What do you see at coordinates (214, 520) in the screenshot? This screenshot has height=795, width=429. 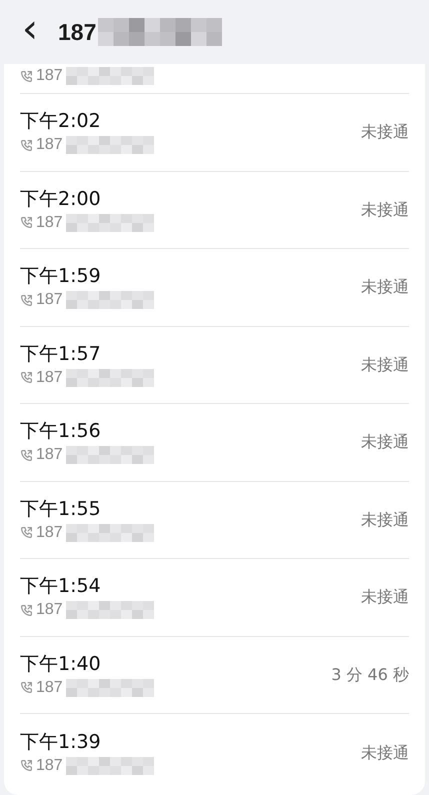 I see `call-record: 下午1:55 187 未接通` at bounding box center [214, 520].